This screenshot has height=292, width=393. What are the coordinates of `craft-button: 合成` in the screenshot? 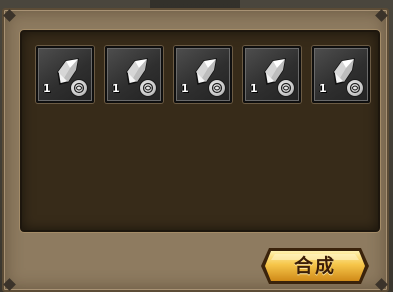 It's located at (315, 266).